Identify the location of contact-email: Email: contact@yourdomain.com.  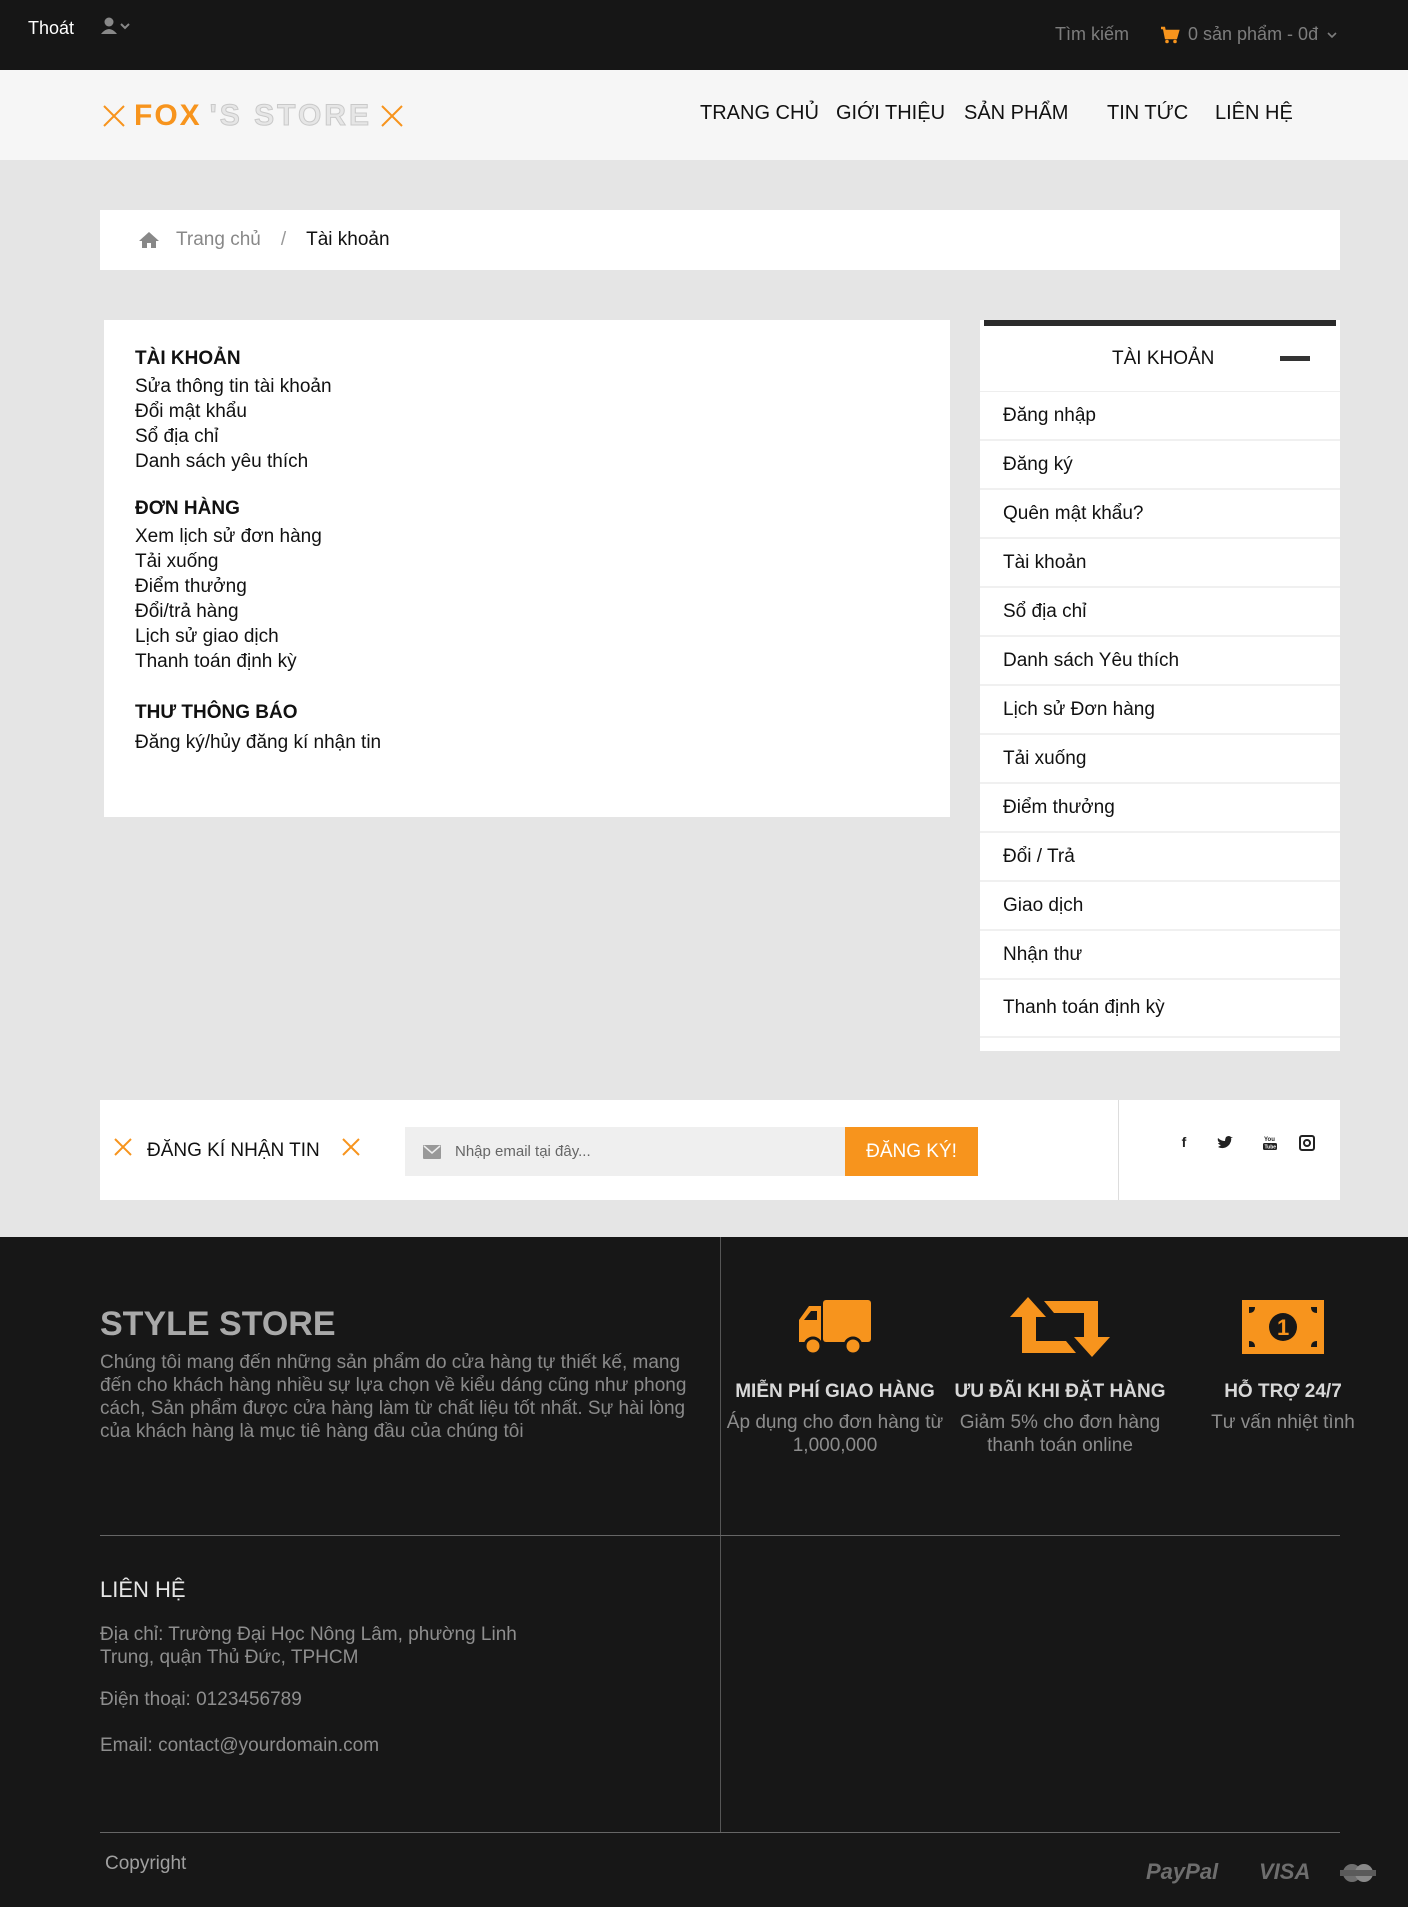
(335, 1745).